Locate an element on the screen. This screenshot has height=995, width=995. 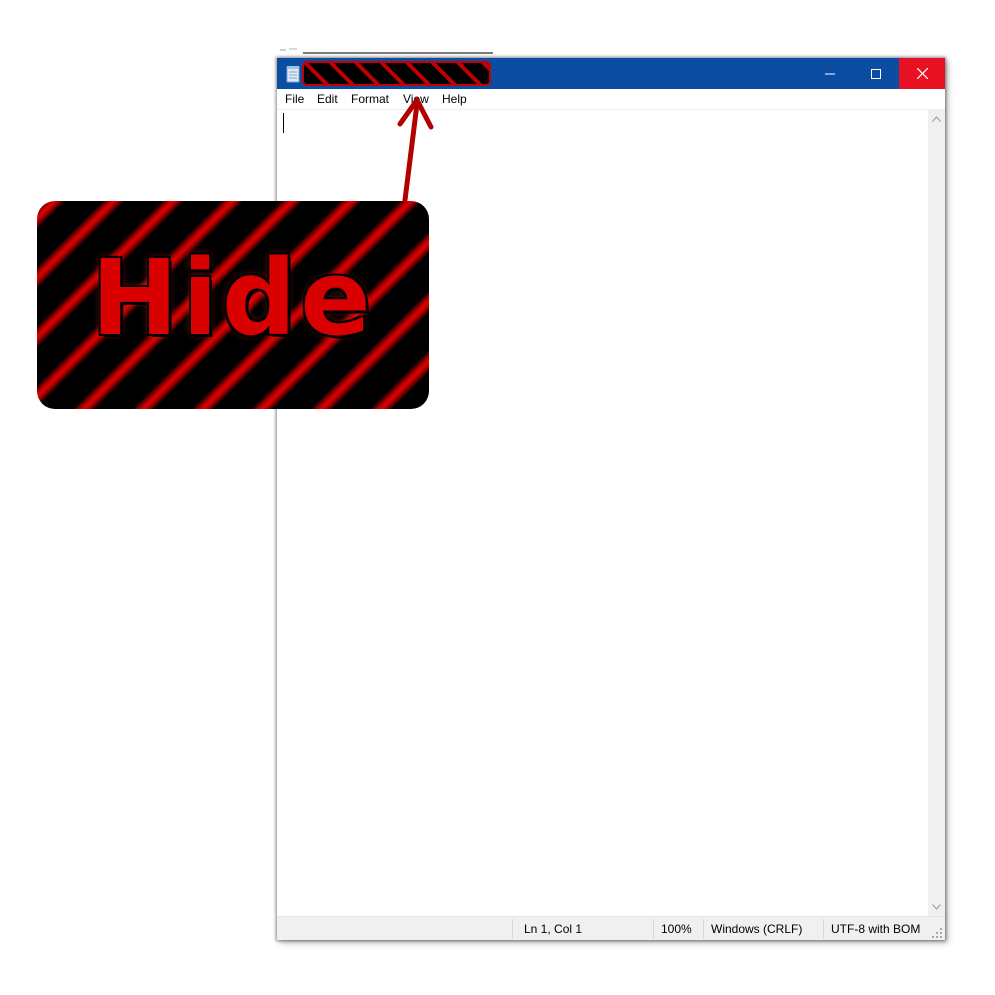
scroll-up-icon is located at coordinates (936, 119).